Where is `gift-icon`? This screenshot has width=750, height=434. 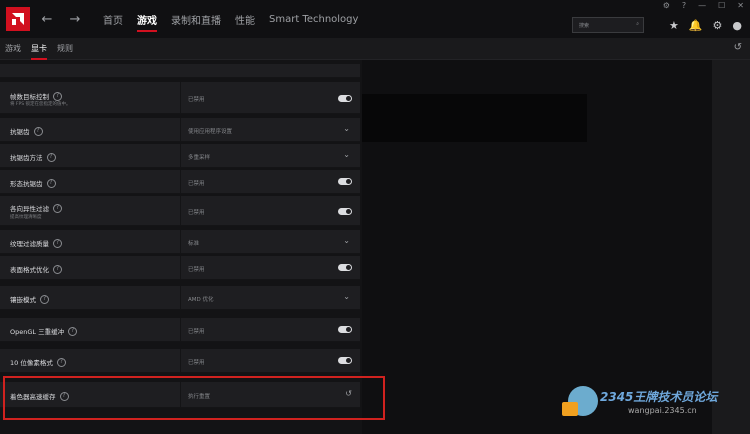 gift-icon is located at coordinates (570, 409).